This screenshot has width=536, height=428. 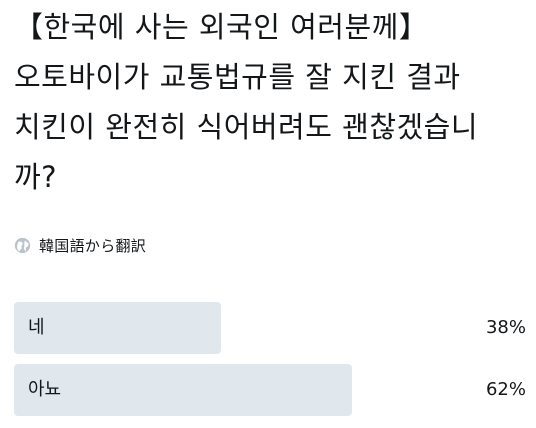 What do you see at coordinates (505, 327) in the screenshot?
I see `poll-option-percent: 38%` at bounding box center [505, 327].